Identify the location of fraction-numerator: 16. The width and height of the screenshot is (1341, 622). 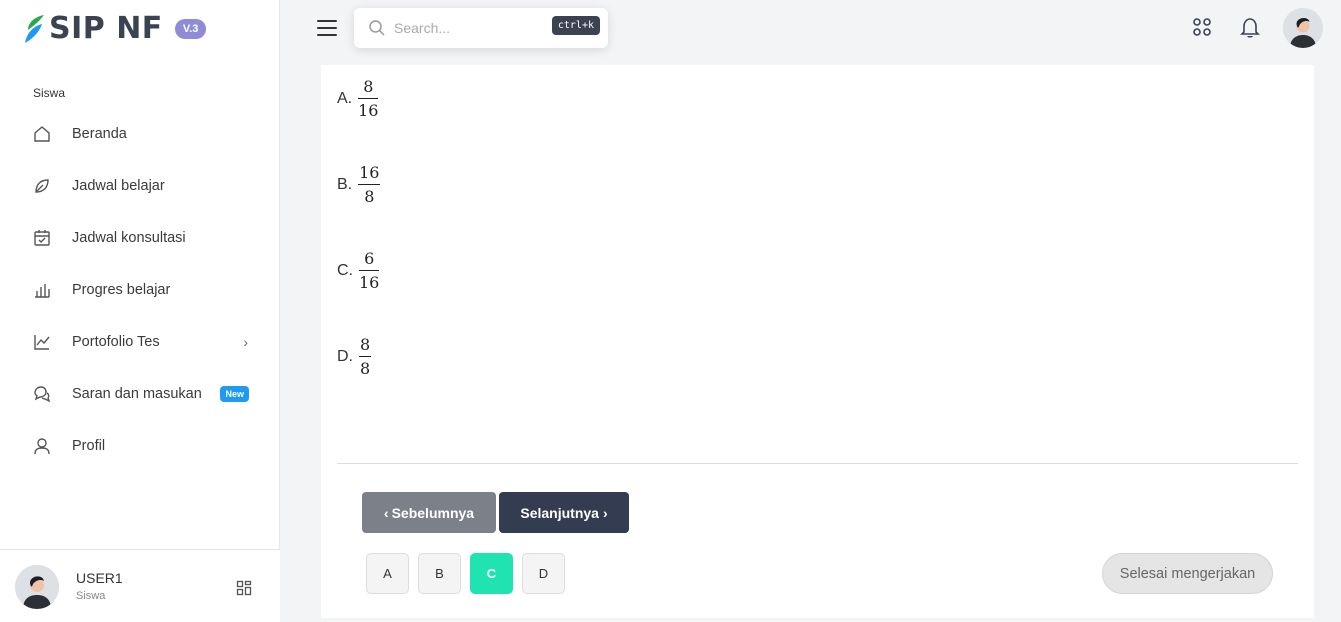
(369, 172).